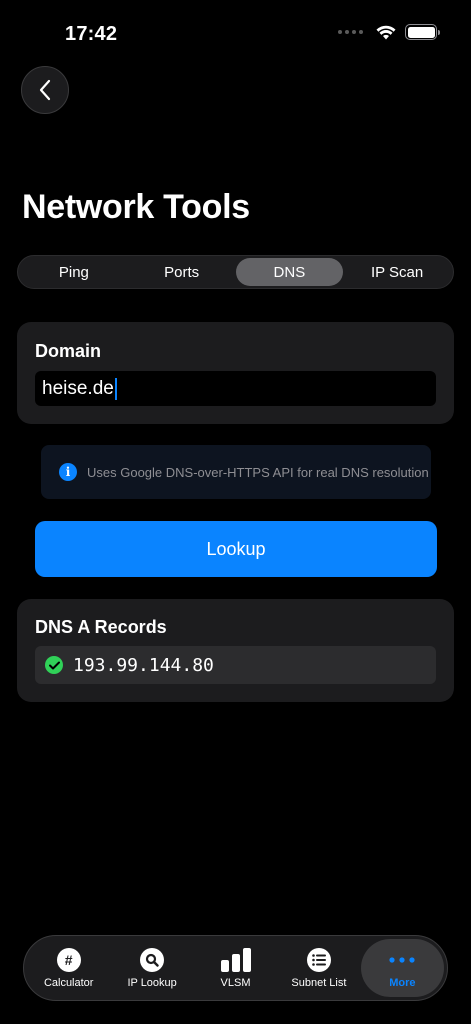 This screenshot has width=471, height=1024. I want to click on domain-card: Domain heise.de, so click(235, 373).